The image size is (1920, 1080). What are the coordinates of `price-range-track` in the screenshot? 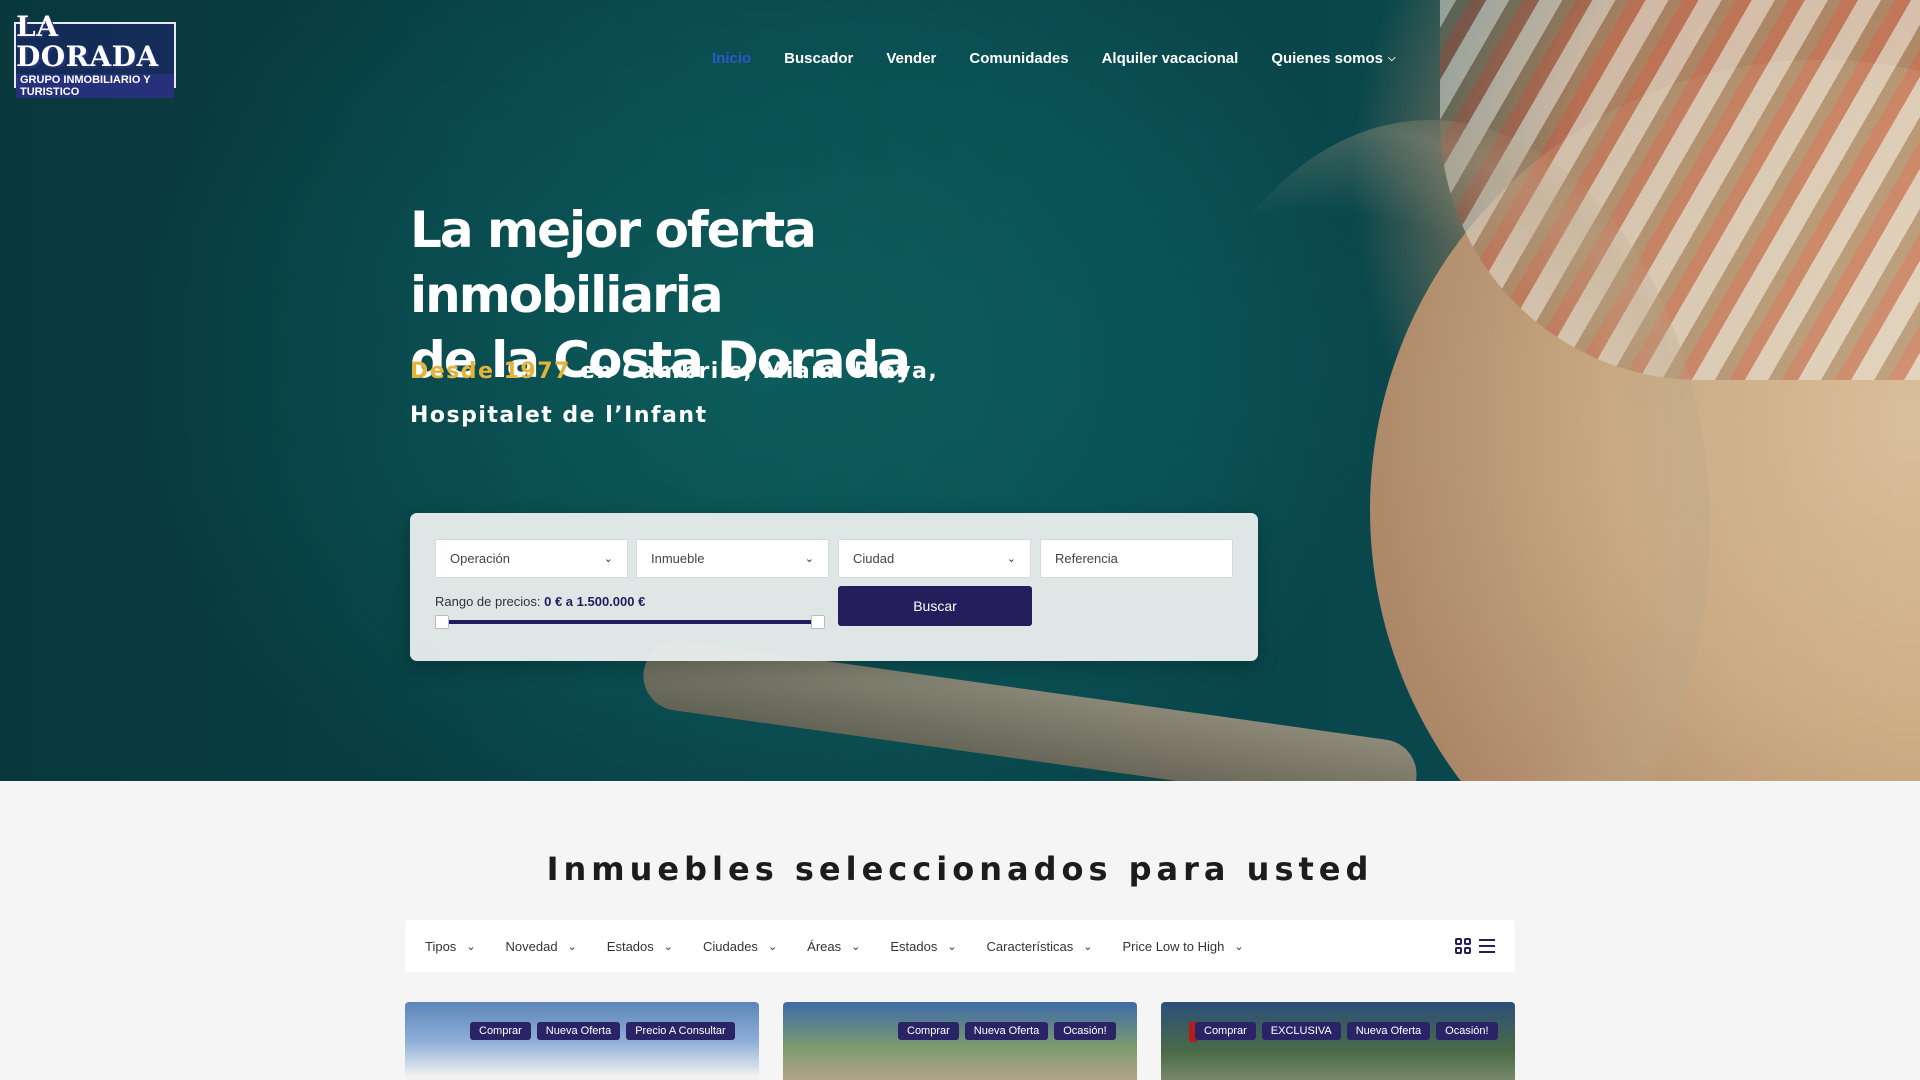 It's located at (632, 622).